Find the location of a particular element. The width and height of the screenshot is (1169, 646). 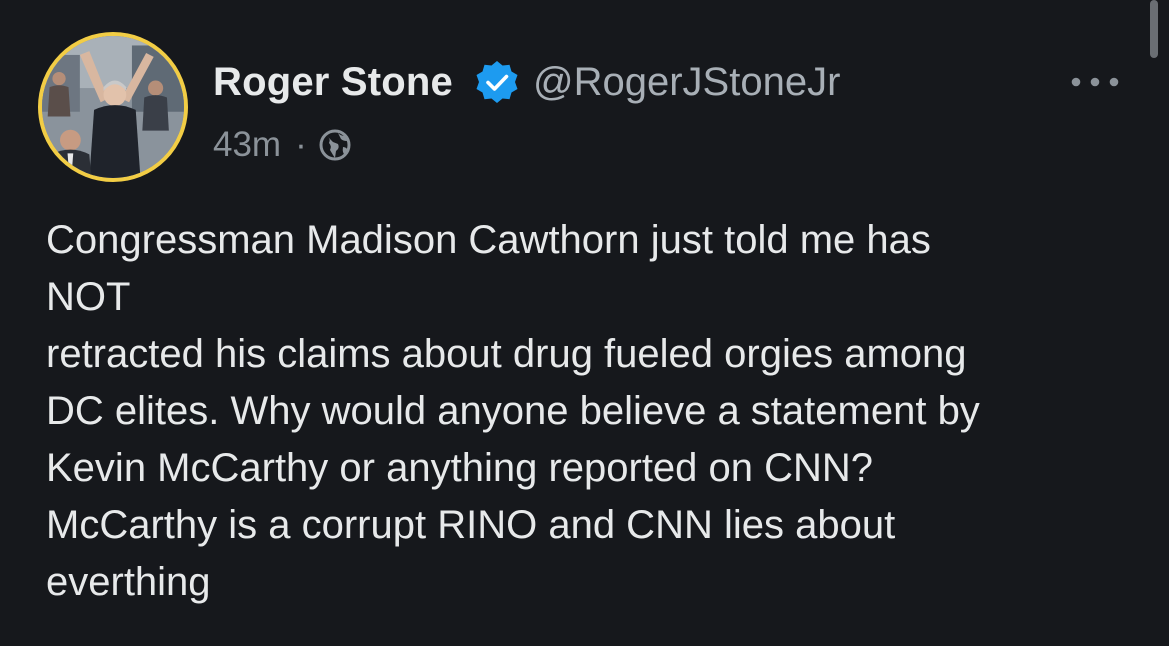

avatar-photo is located at coordinates (113, 107).